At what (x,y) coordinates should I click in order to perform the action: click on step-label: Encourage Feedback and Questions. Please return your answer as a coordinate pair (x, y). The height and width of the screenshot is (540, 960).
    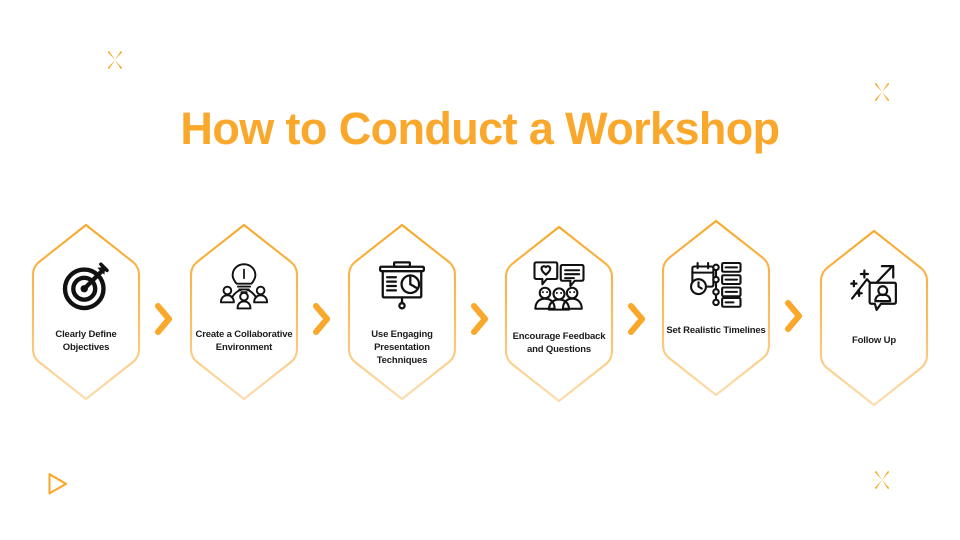
    Looking at the image, I should click on (559, 343).